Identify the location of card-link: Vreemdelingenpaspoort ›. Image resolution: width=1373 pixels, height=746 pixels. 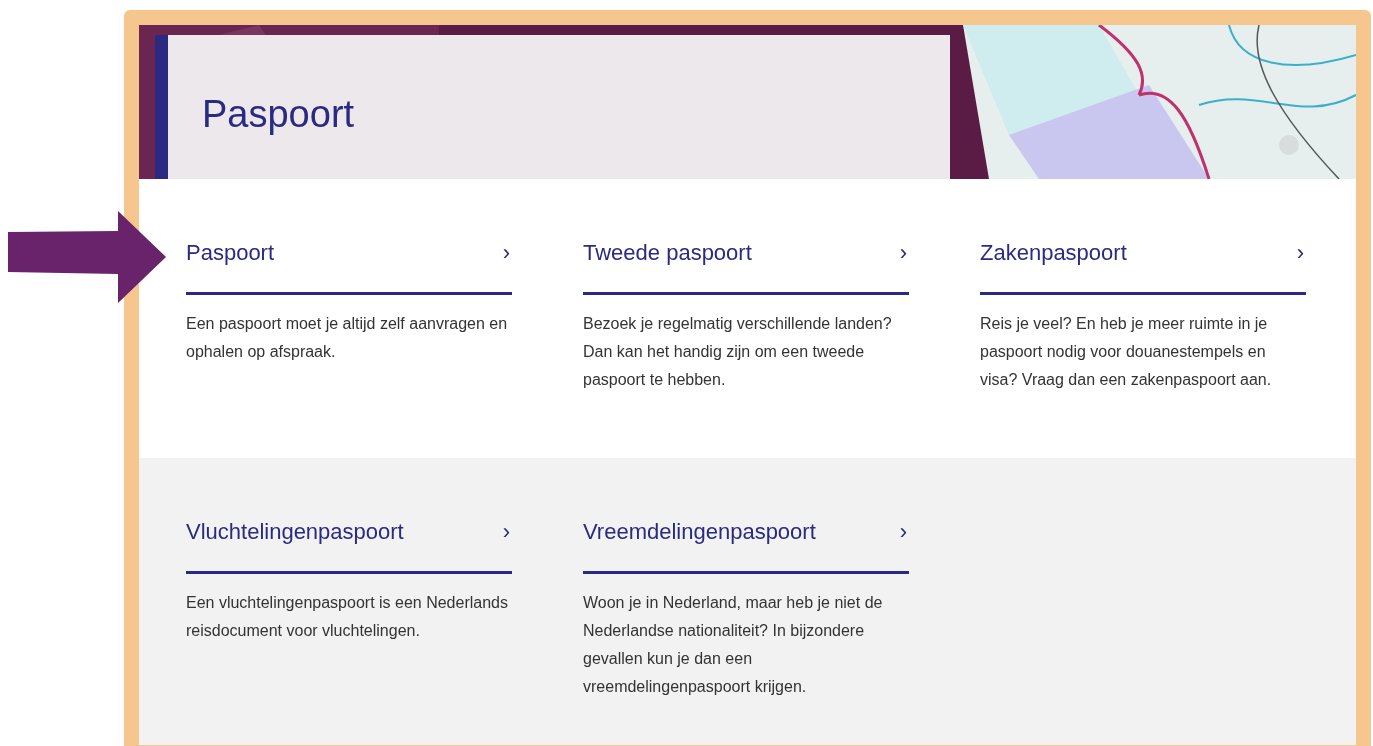
(746, 544).